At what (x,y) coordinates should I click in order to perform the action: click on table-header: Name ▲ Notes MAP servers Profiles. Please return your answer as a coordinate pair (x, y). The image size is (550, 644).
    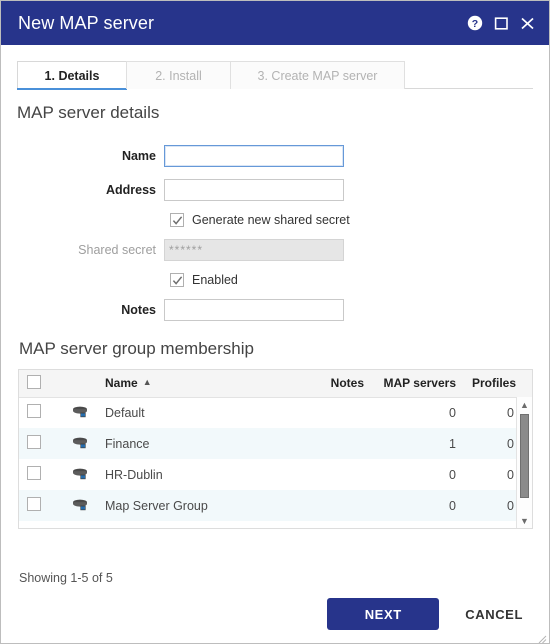
    Looking at the image, I should click on (275, 384).